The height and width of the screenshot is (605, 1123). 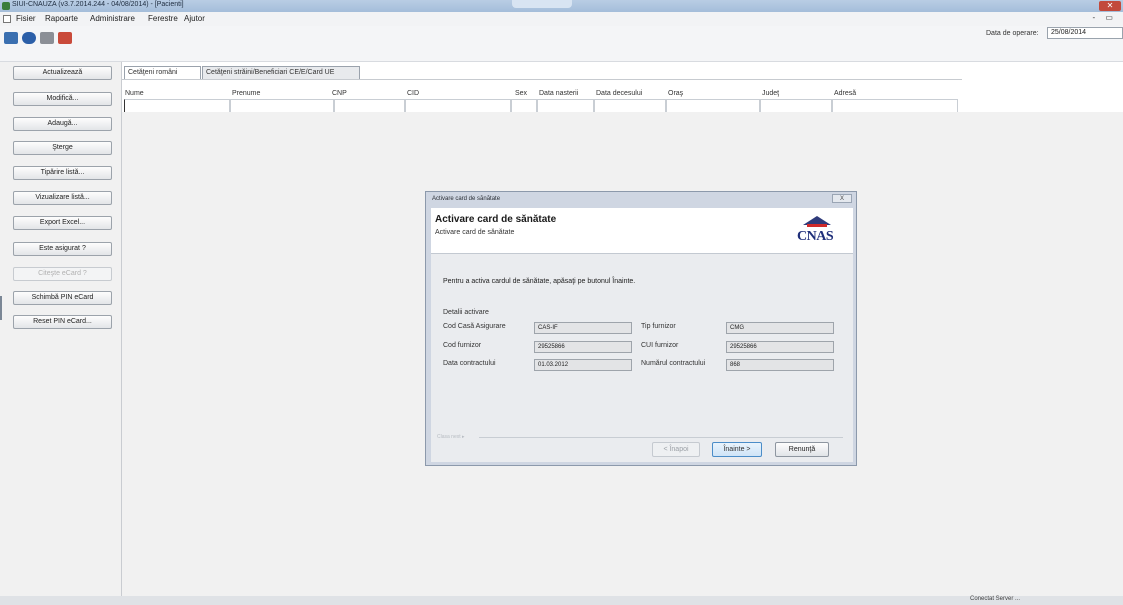 I want to click on provider-cui-label: CUI furnizor, so click(x=660, y=345).